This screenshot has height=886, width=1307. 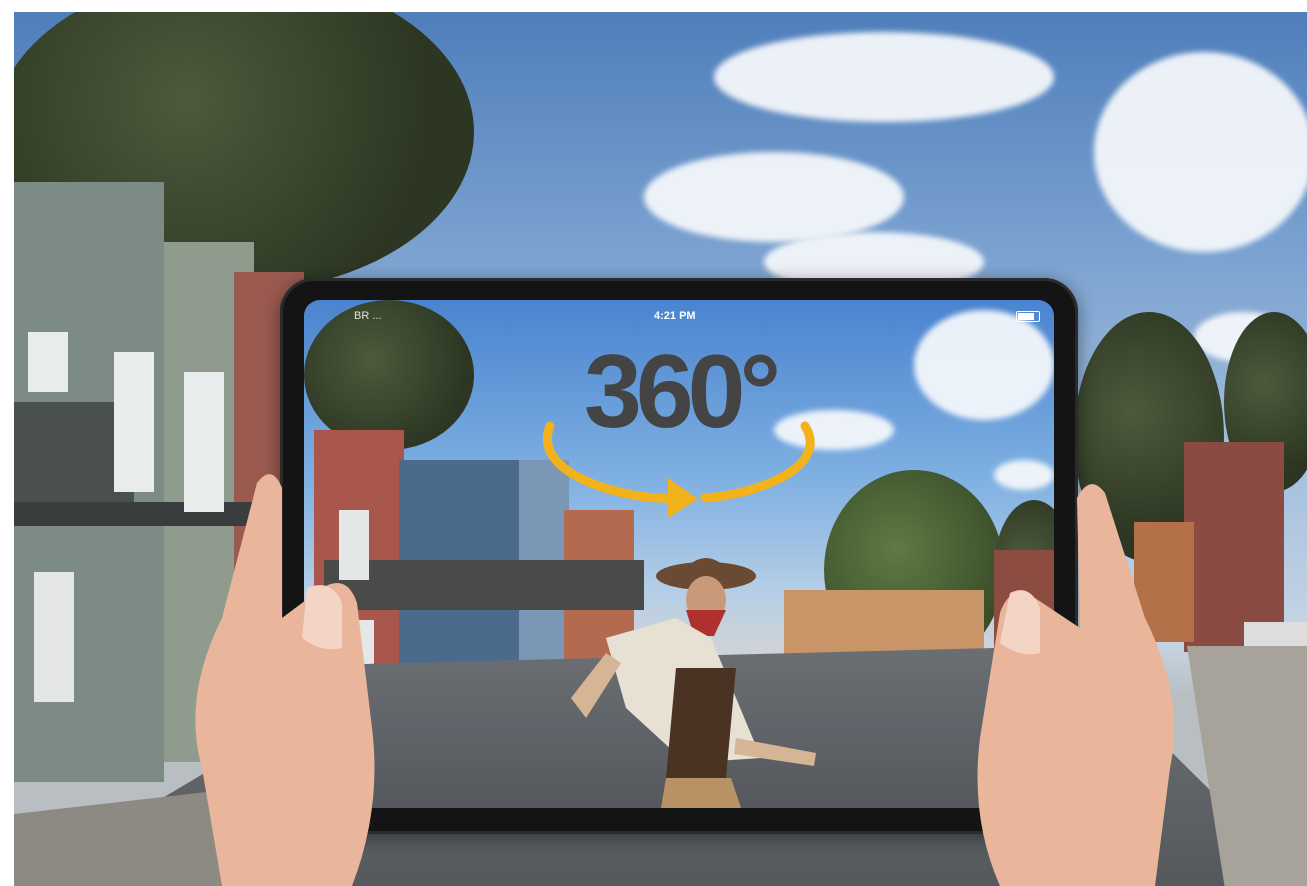 I want to click on cowboy-actor, so click(x=693, y=683).